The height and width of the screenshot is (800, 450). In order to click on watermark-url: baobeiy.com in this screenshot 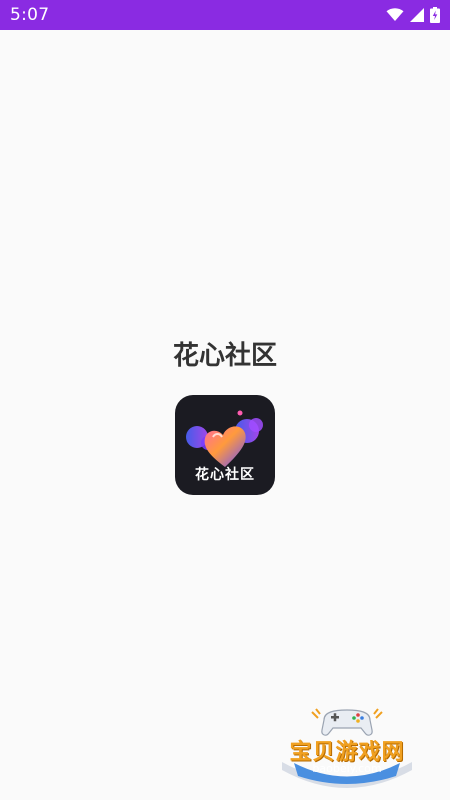, I will do `click(347, 768)`.